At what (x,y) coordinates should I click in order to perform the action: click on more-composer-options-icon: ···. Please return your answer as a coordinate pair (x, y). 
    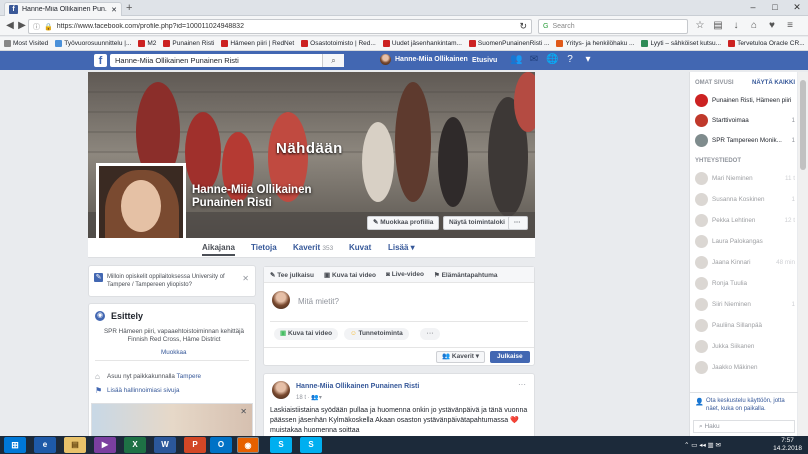
    Looking at the image, I should click on (430, 334).